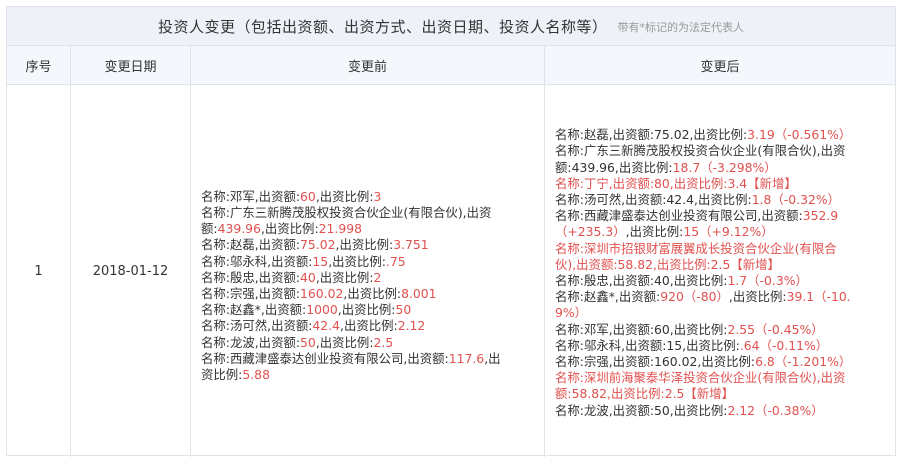 The height and width of the screenshot is (462, 902). What do you see at coordinates (322, 310) in the screenshot?
I see `highlight-text: 1000` at bounding box center [322, 310].